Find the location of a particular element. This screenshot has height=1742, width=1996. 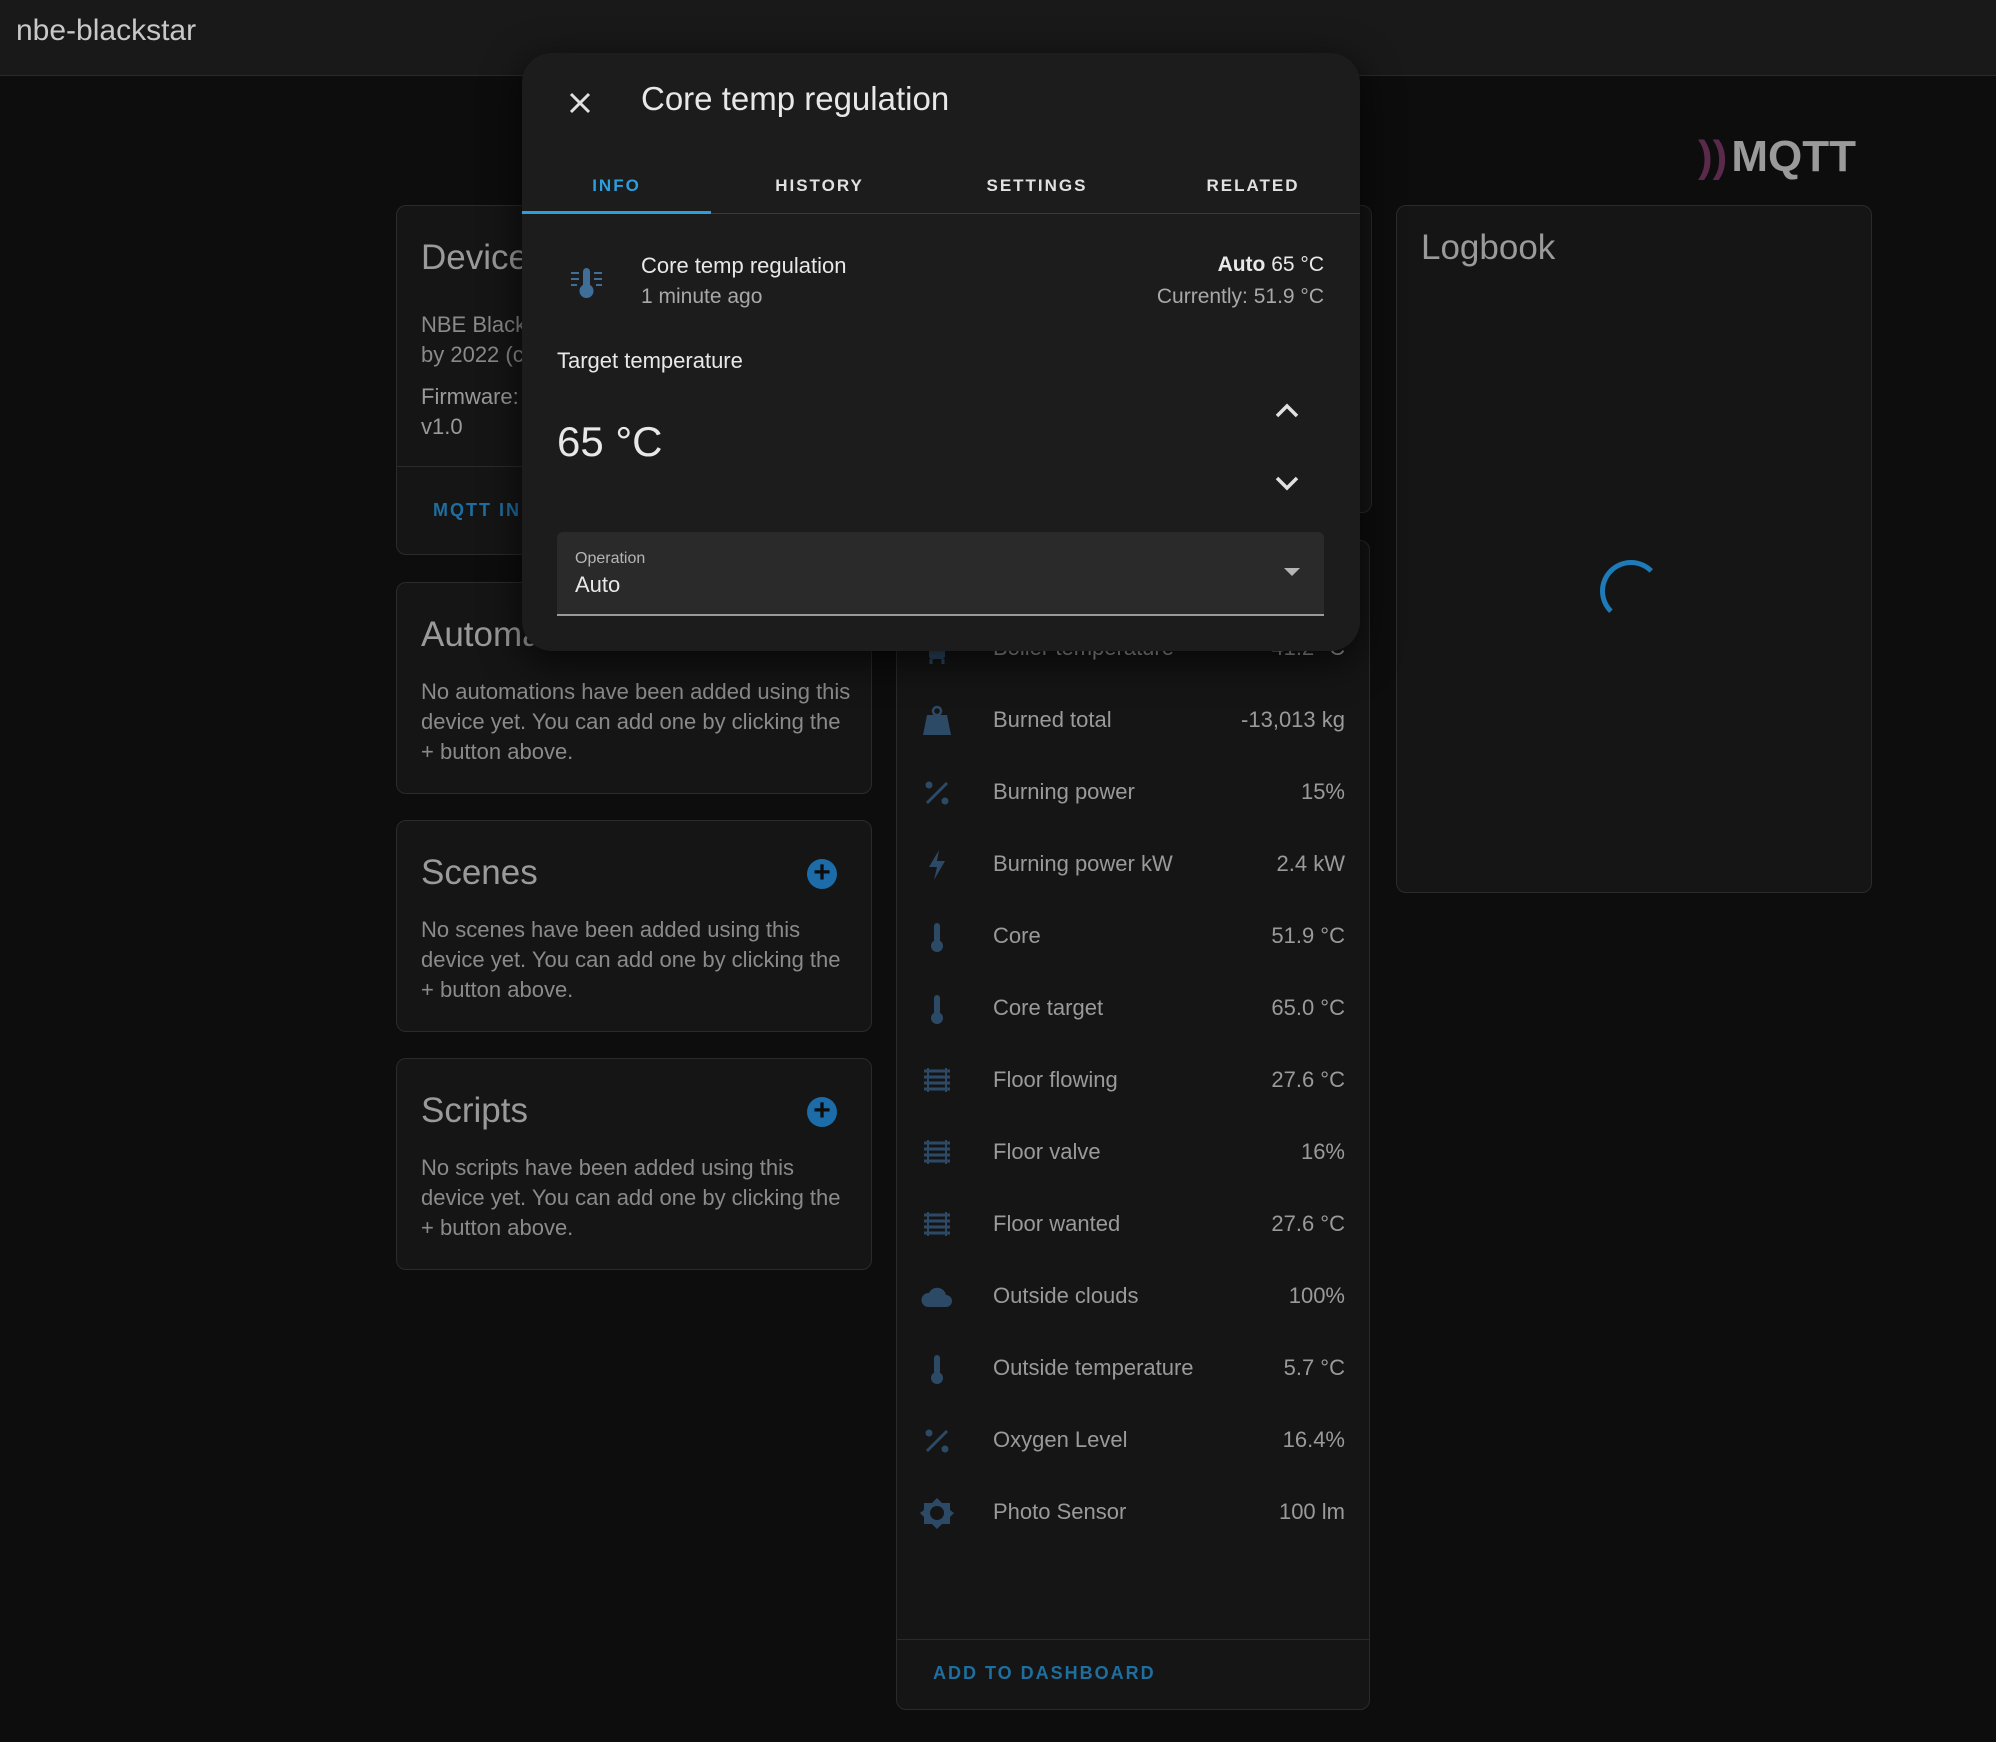

weight-kg-icon is located at coordinates (937, 721).